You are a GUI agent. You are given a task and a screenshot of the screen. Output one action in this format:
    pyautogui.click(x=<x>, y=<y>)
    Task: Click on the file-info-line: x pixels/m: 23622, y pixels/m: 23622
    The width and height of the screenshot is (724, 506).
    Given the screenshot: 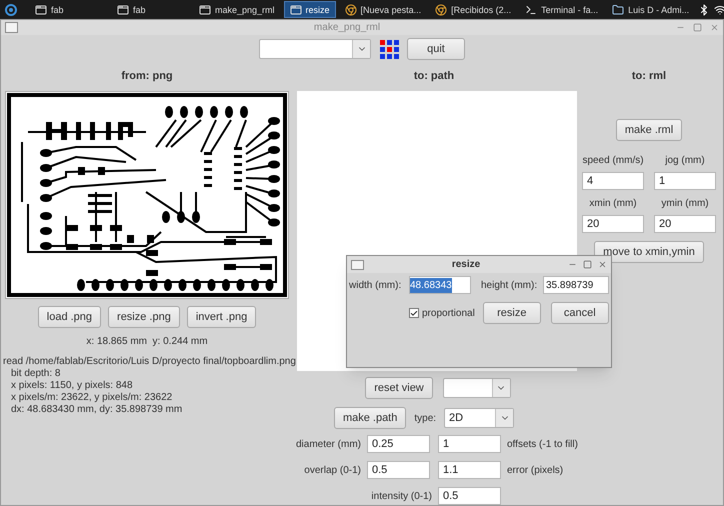 What is the action you would take?
    pyautogui.click(x=92, y=398)
    